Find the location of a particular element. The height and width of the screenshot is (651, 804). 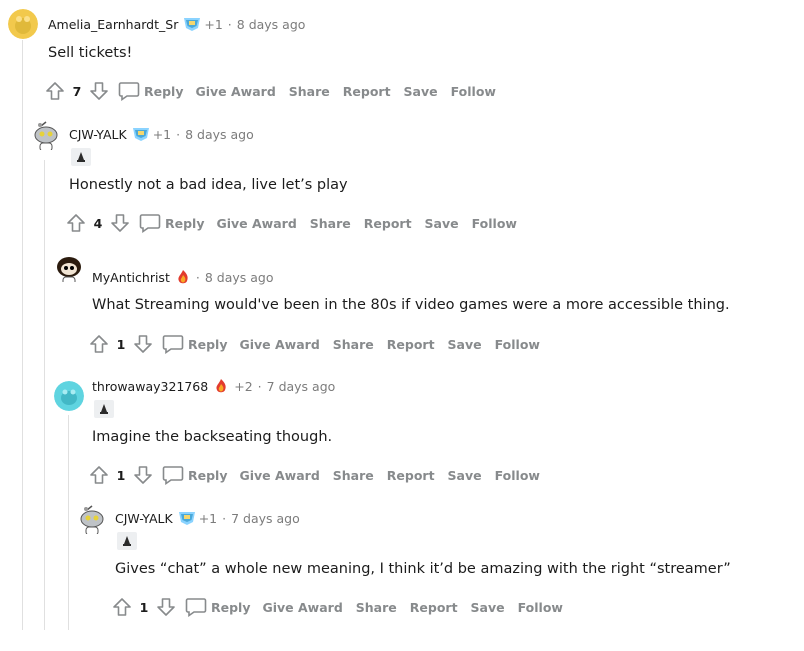

award-points: +2 is located at coordinates (243, 386).